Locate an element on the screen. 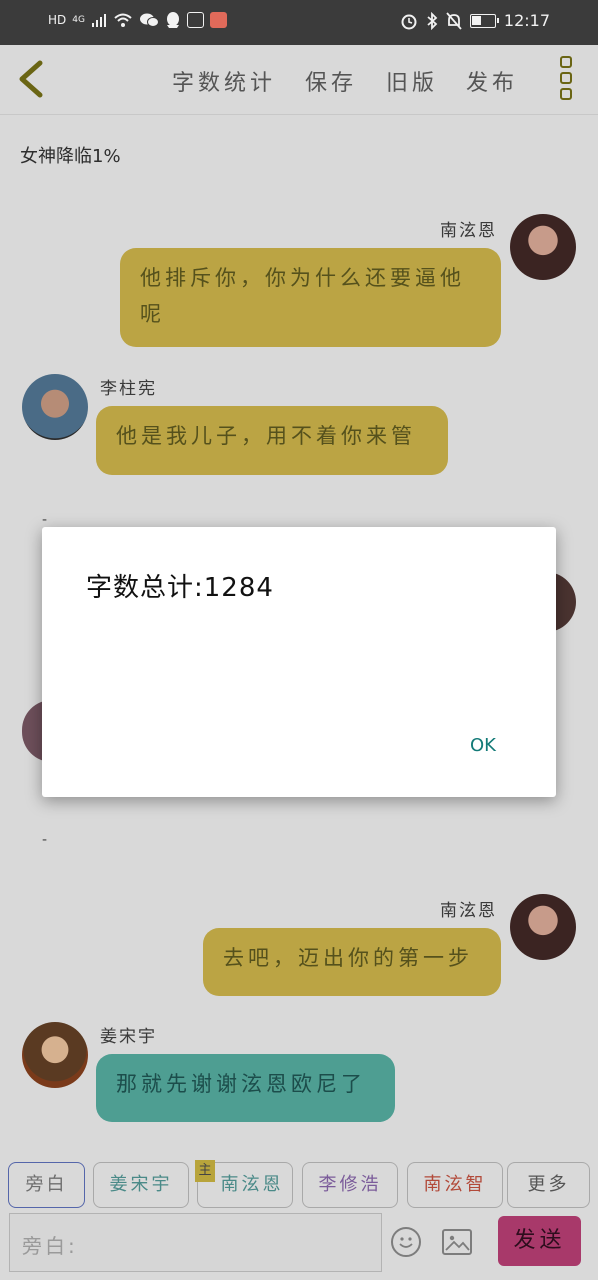 Image resolution: width=598 pixels, height=1280 pixels. save-button: 保存 is located at coordinates (331, 81).